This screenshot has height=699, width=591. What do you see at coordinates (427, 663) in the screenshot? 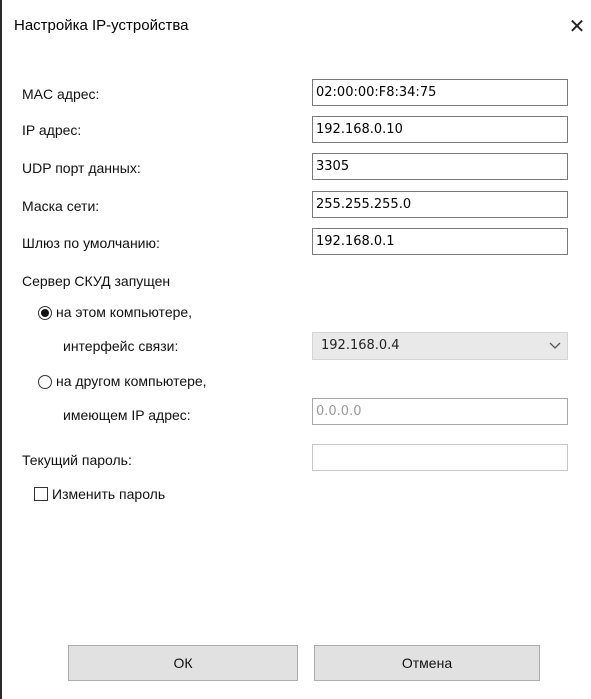
I see `cancel-button: Отмена` at bounding box center [427, 663].